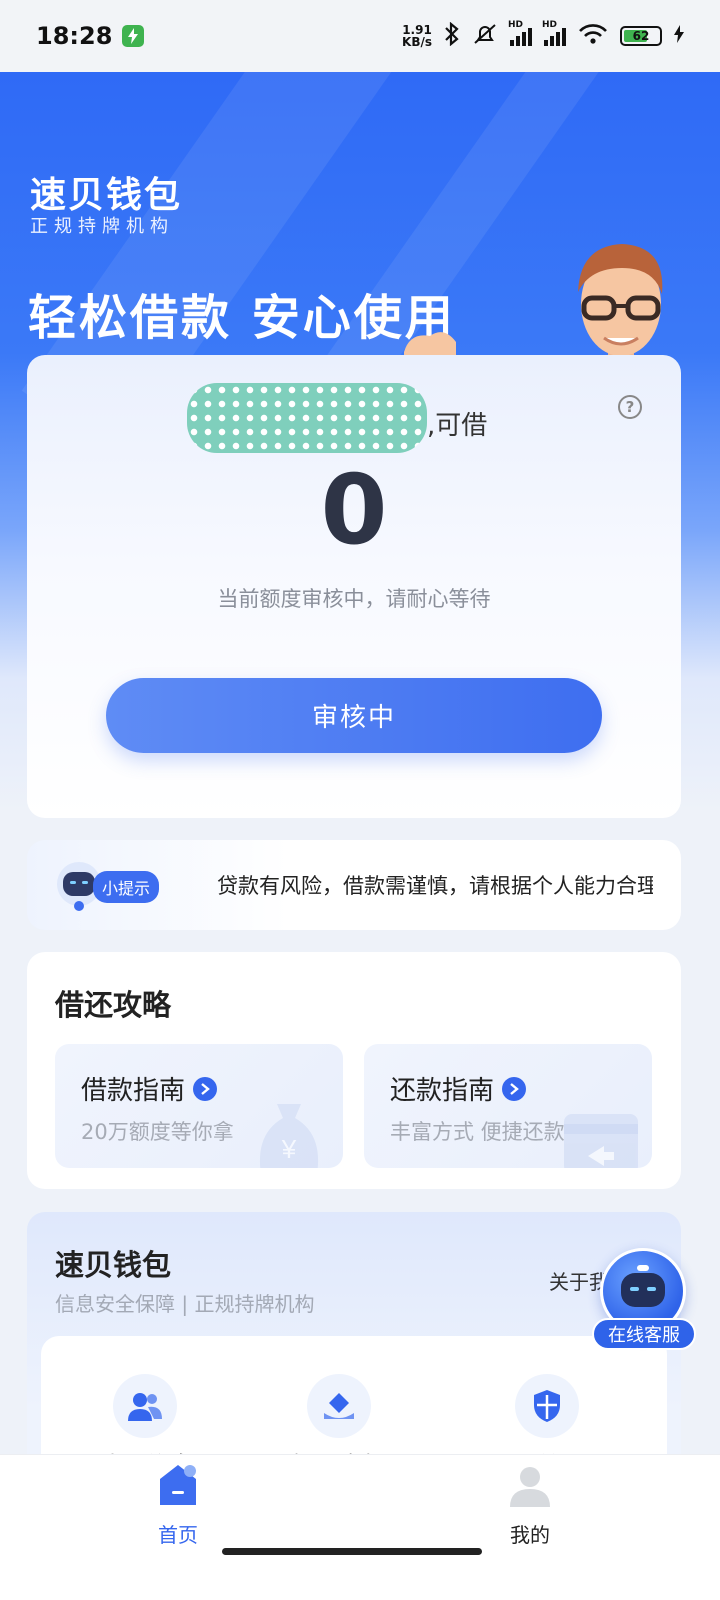  What do you see at coordinates (354, 599) in the screenshot?
I see `review-note: 当前额度审核中，请耐心等待` at bounding box center [354, 599].